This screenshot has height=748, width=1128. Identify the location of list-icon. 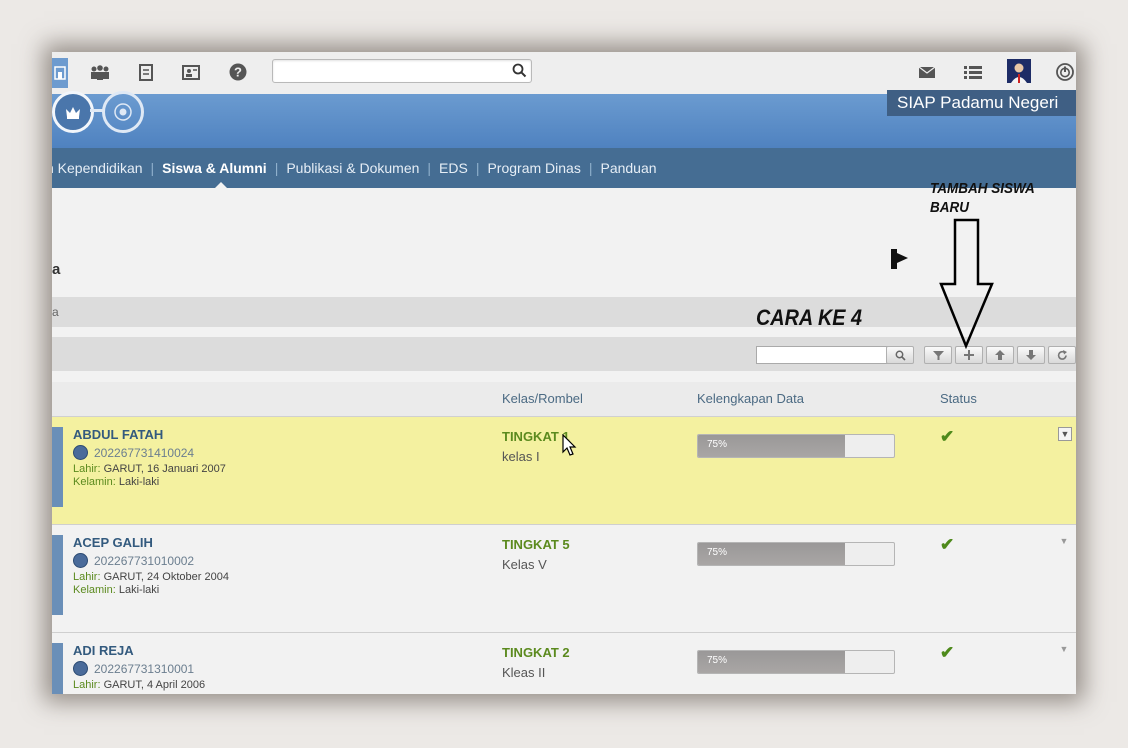
(973, 72).